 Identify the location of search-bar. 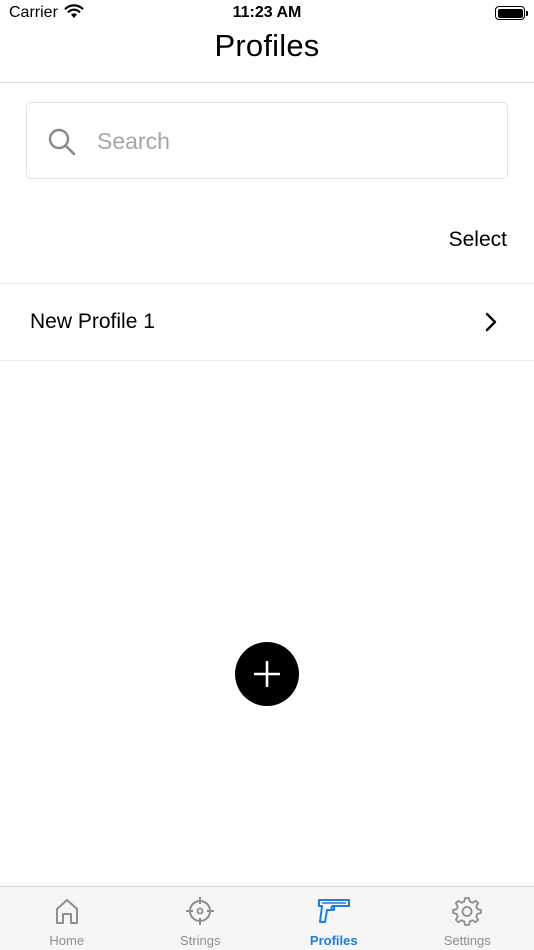
(267, 140).